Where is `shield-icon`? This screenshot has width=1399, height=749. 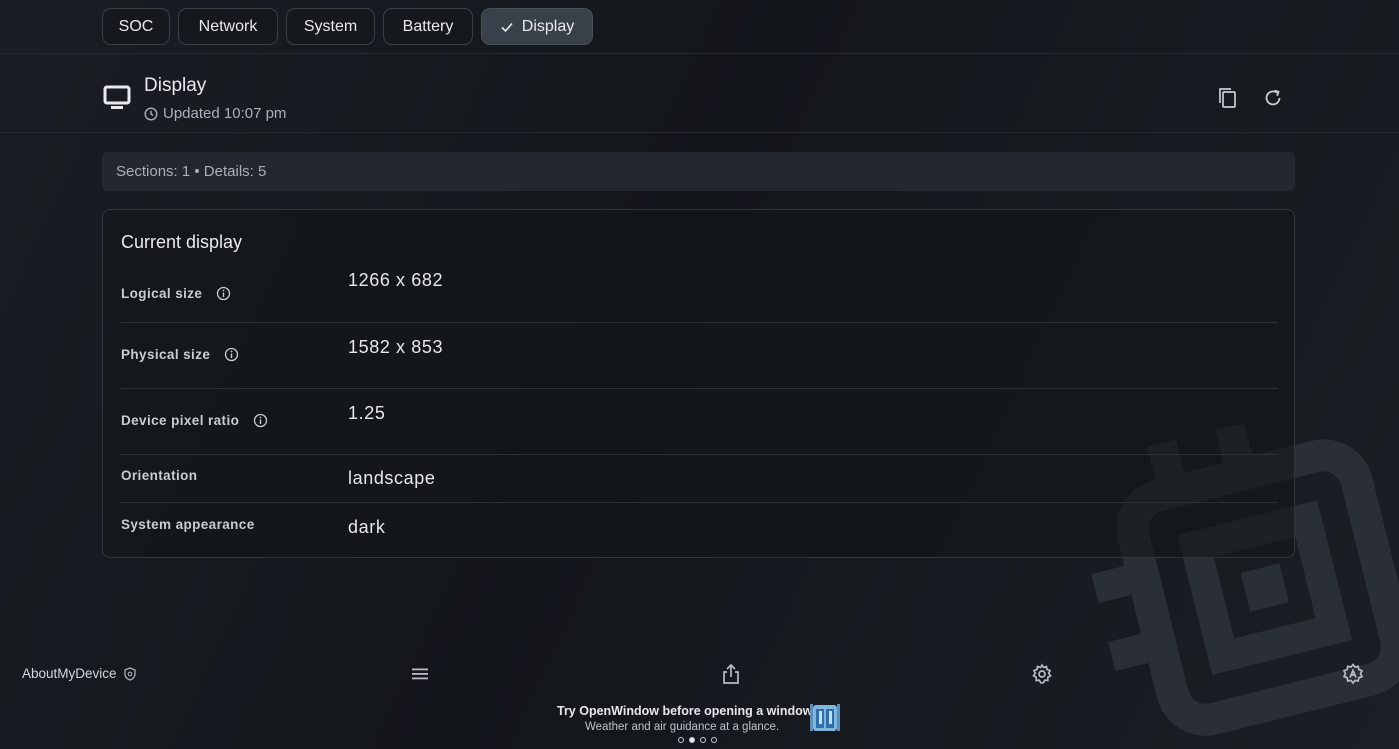 shield-icon is located at coordinates (129, 673).